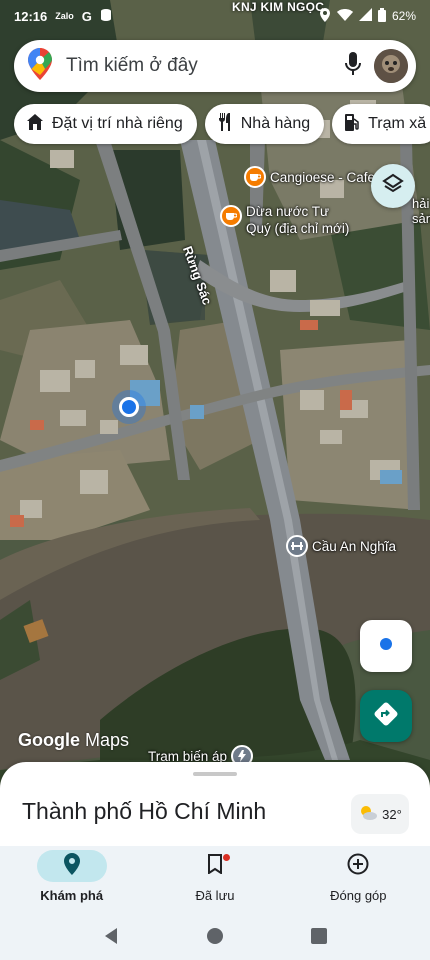 This screenshot has width=430, height=960. What do you see at coordinates (403, 16) in the screenshot?
I see `battery-percent: 62%` at bounding box center [403, 16].